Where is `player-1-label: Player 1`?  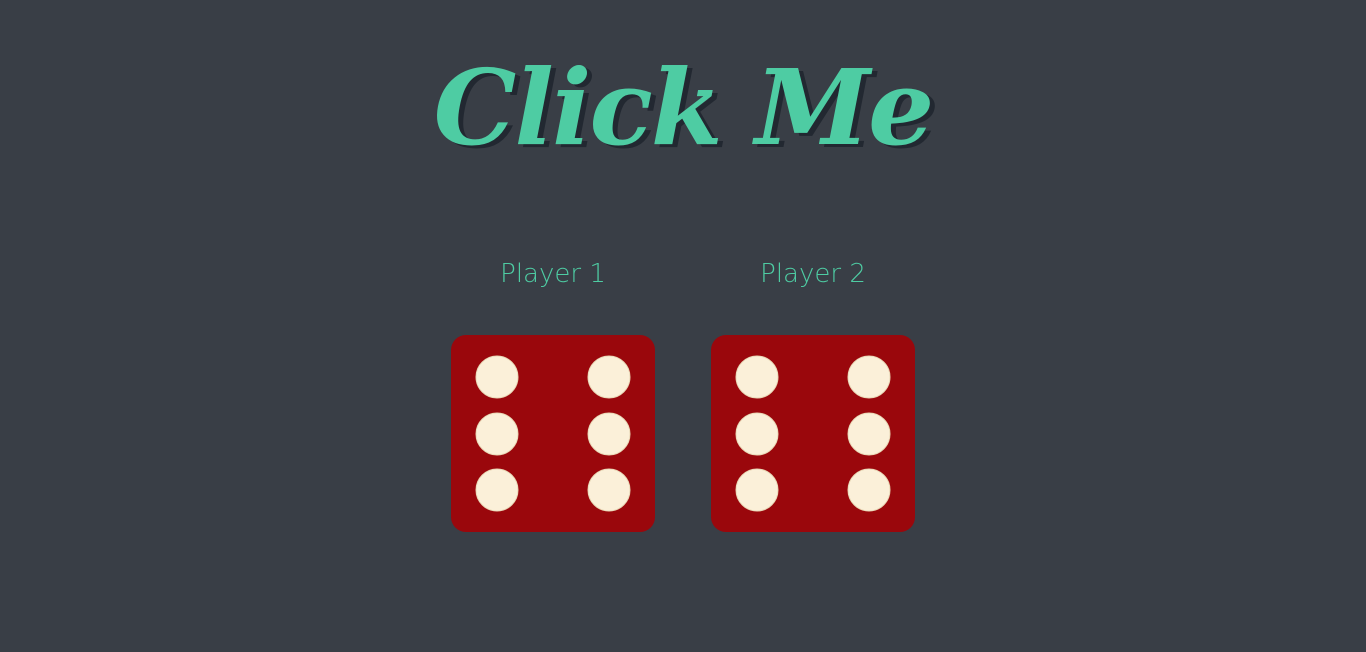
player-1-label: Player 1 is located at coordinates (553, 274).